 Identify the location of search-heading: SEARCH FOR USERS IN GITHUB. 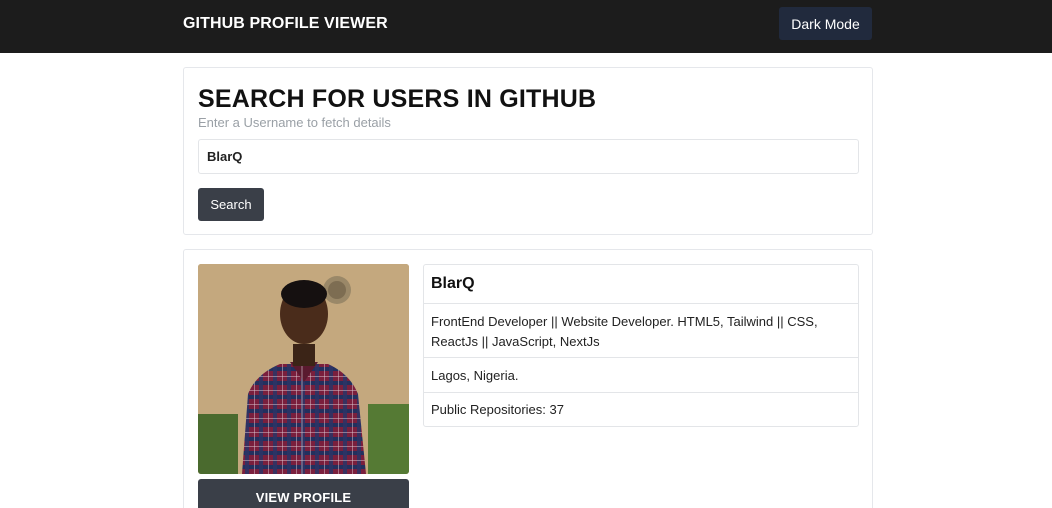
(397, 99).